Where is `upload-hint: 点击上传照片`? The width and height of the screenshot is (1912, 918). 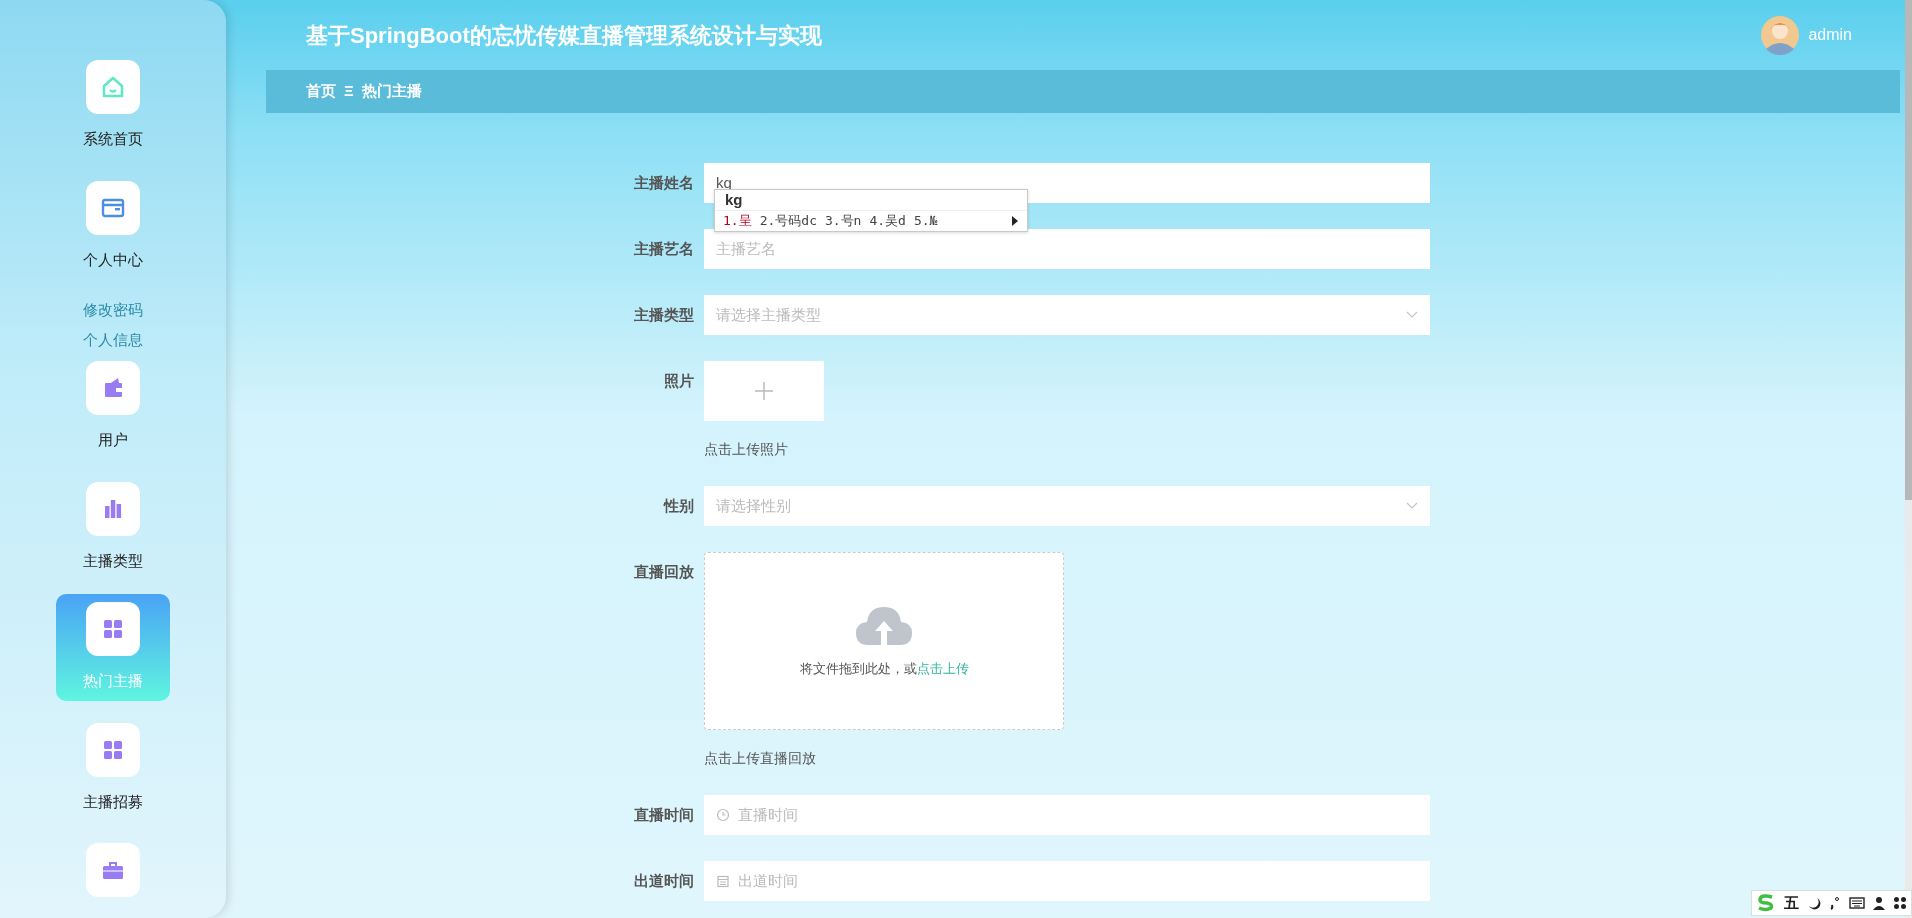
upload-hint: 点击上传照片 is located at coordinates (746, 449).